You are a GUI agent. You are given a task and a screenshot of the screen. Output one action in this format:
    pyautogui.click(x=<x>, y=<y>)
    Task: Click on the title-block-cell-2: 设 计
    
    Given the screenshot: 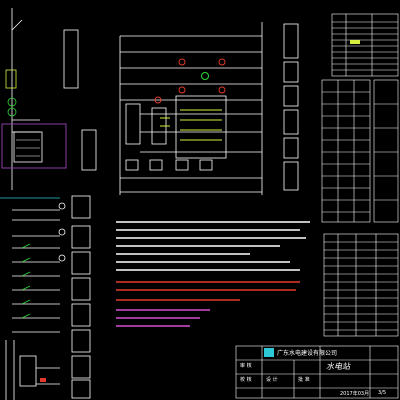 What is the action you would take?
    pyautogui.click(x=272, y=380)
    